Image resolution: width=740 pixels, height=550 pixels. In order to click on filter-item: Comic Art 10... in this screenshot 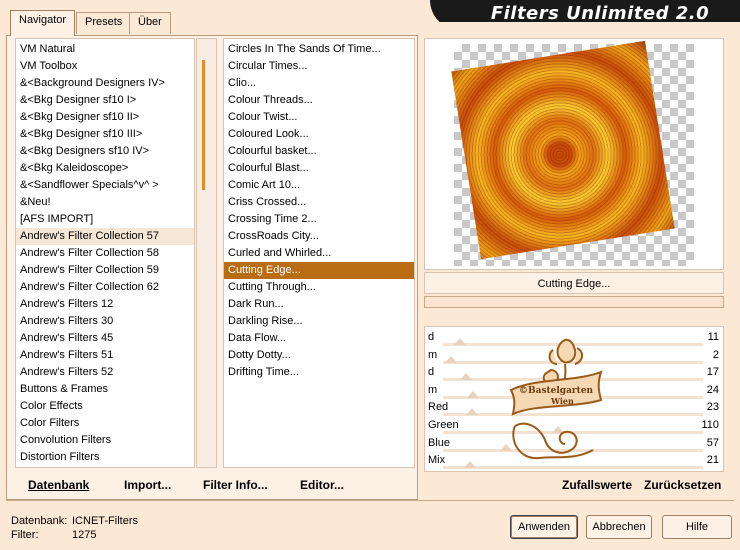, I will do `click(319, 185)`.